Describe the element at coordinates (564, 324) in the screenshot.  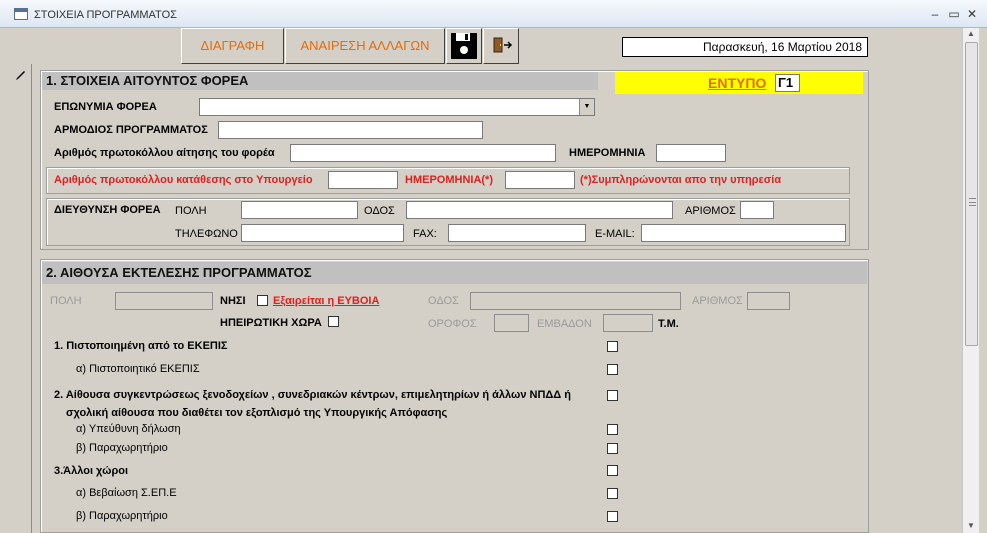
I see `area-label: ΕΜΒΑΔΟΝ` at that location.